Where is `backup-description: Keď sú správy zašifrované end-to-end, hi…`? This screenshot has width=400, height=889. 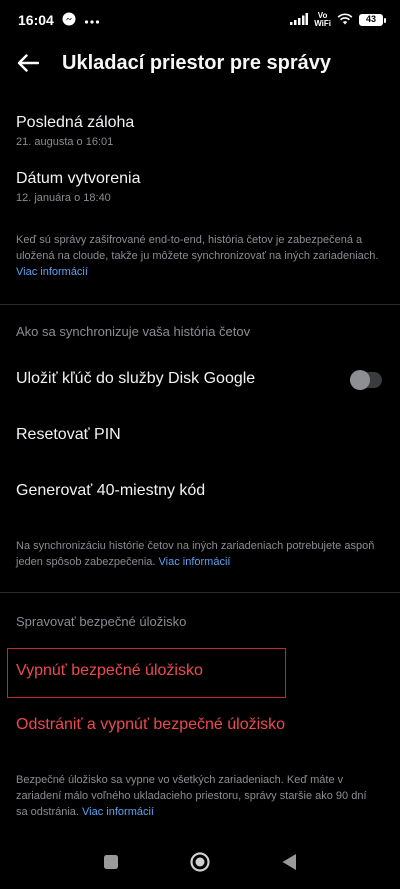
backup-description: Keď sú správy zašifrované end-to-end, hi… is located at coordinates (199, 256).